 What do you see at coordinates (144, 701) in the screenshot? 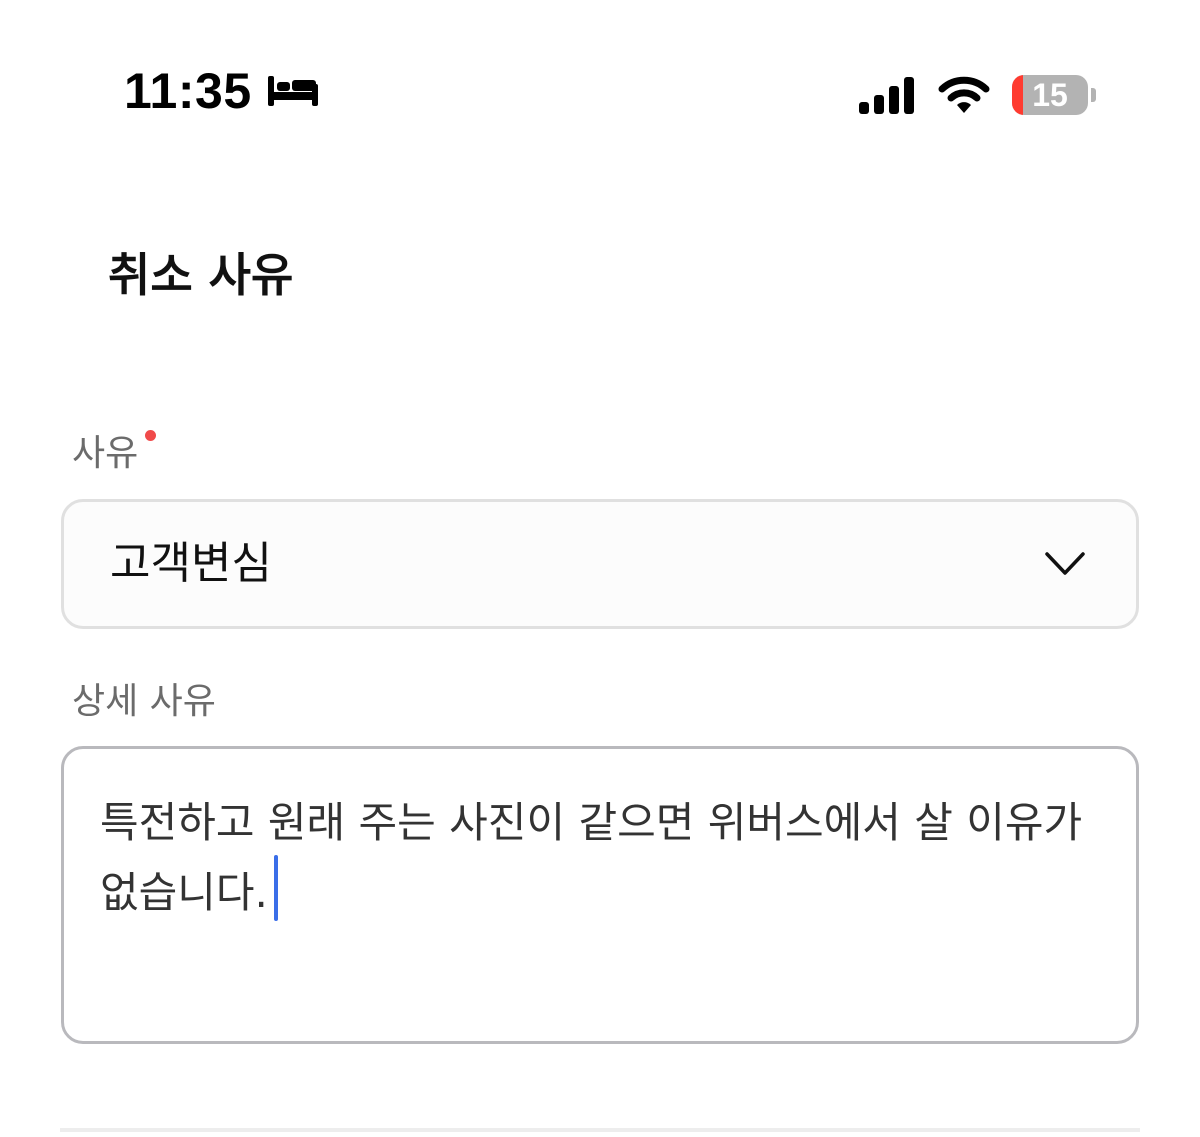
I see `detail-reason-label: 상세 사유` at bounding box center [144, 701].